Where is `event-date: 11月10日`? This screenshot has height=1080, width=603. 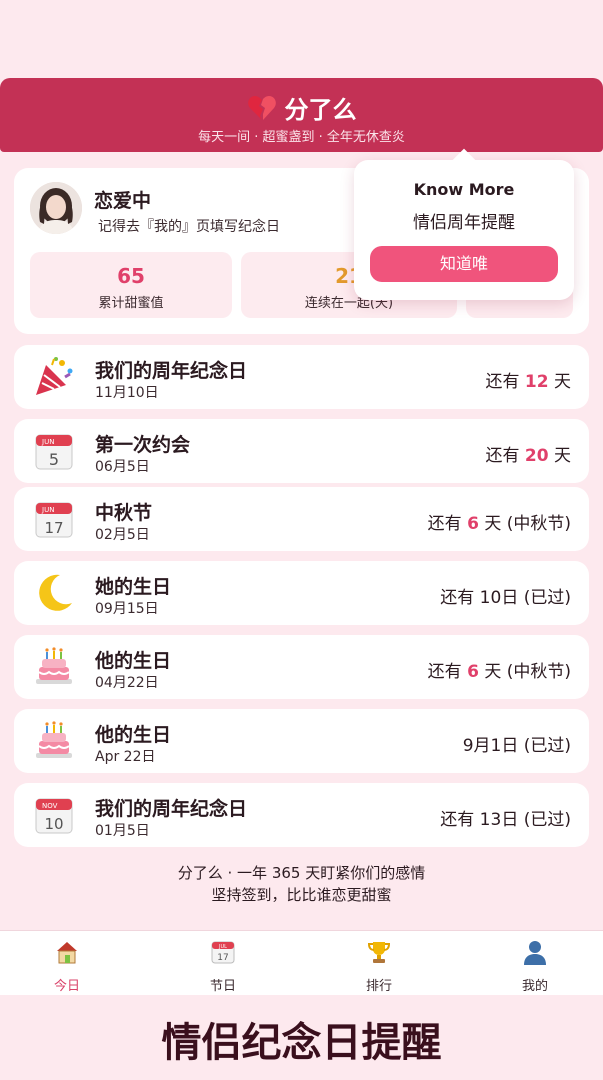 event-date: 11月10日 is located at coordinates (127, 393).